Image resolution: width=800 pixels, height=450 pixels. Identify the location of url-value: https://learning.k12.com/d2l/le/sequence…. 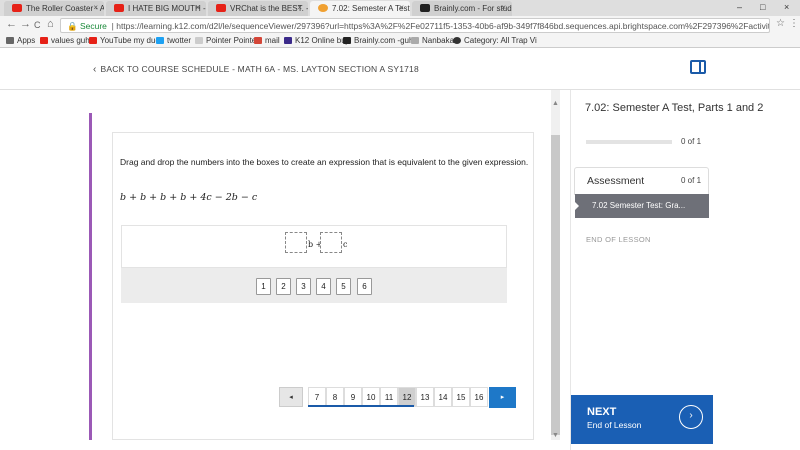
(443, 26).